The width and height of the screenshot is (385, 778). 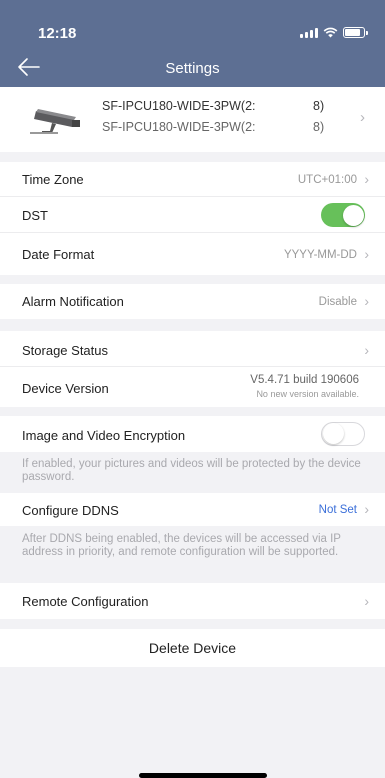 I want to click on ddns-value: Not Set, so click(x=337, y=510).